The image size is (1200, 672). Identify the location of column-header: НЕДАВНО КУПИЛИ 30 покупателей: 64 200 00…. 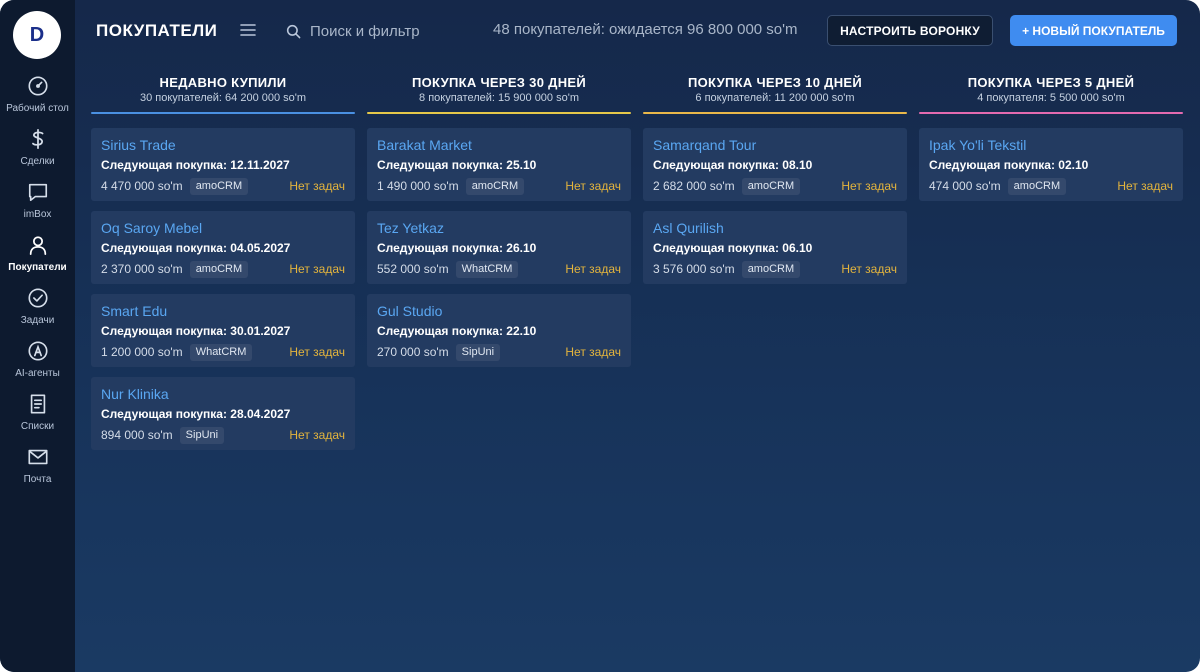
(223, 93).